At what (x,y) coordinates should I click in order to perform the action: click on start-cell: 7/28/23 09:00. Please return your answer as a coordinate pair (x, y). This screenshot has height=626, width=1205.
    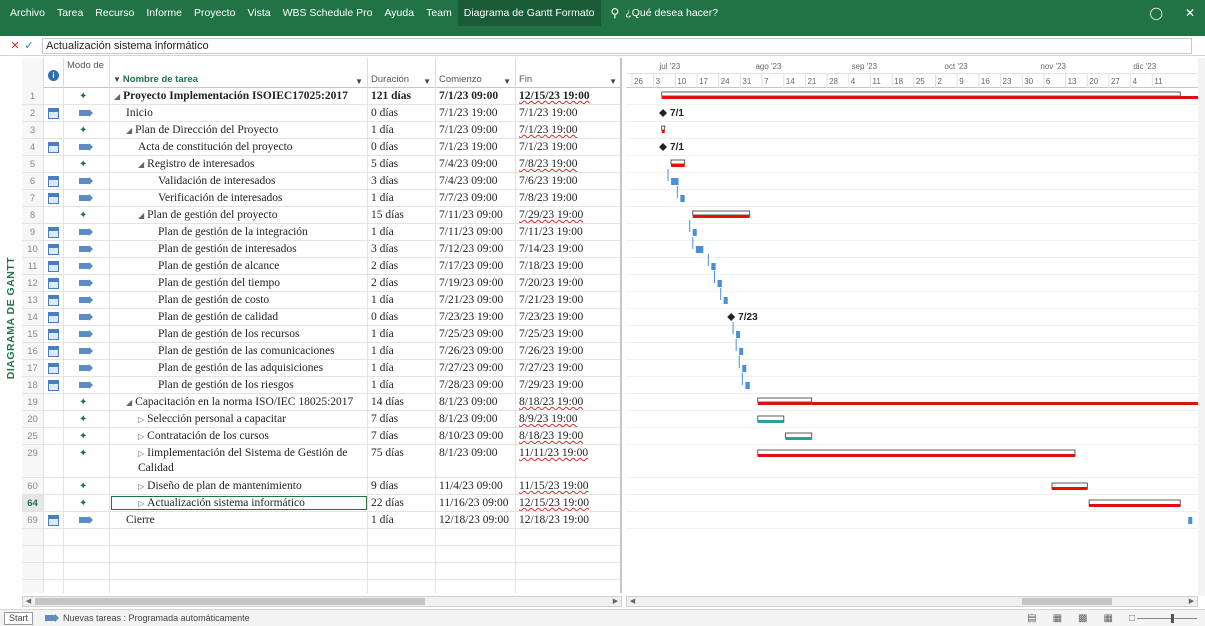
    Looking at the image, I should click on (476, 385).